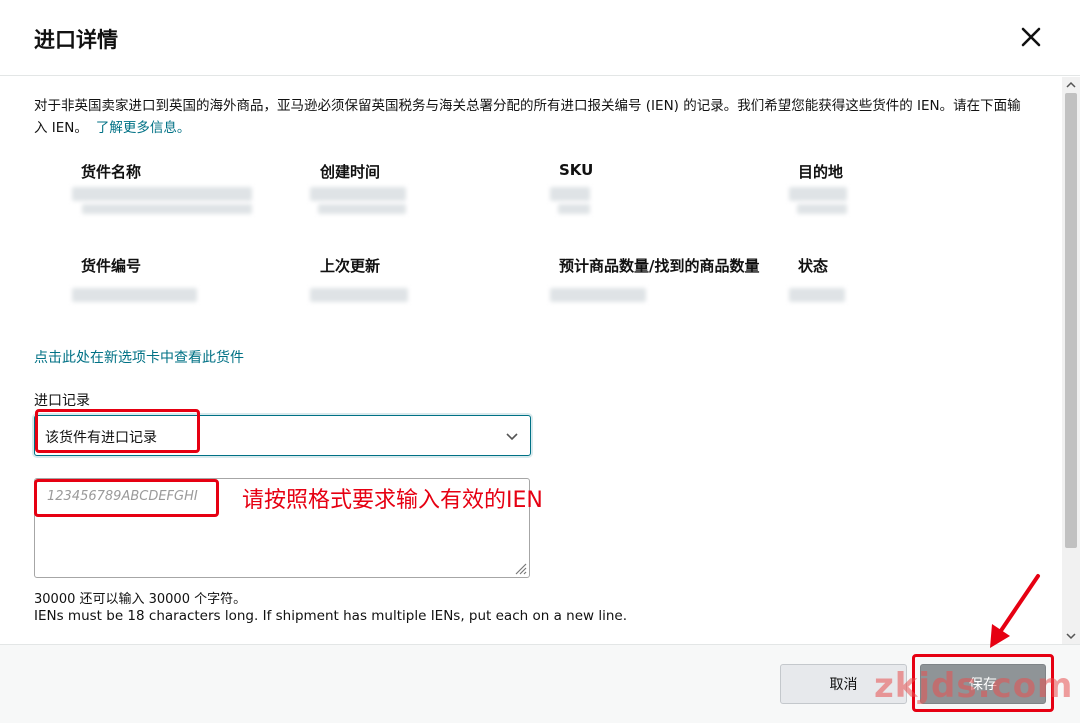 The image size is (1080, 723). What do you see at coordinates (62, 401) in the screenshot?
I see `import-record-label: 进口记录` at bounding box center [62, 401].